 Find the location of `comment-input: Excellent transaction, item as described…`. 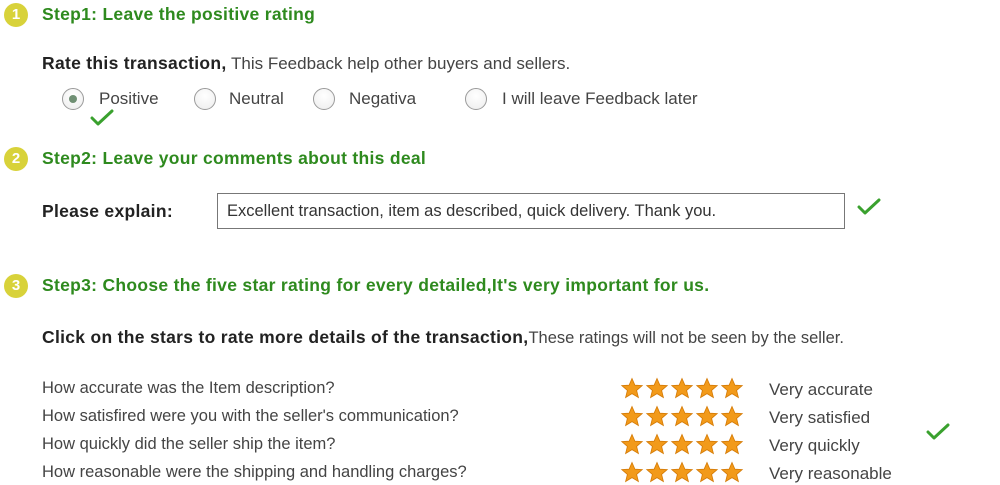

comment-input: Excellent transaction, item as described… is located at coordinates (531, 211).